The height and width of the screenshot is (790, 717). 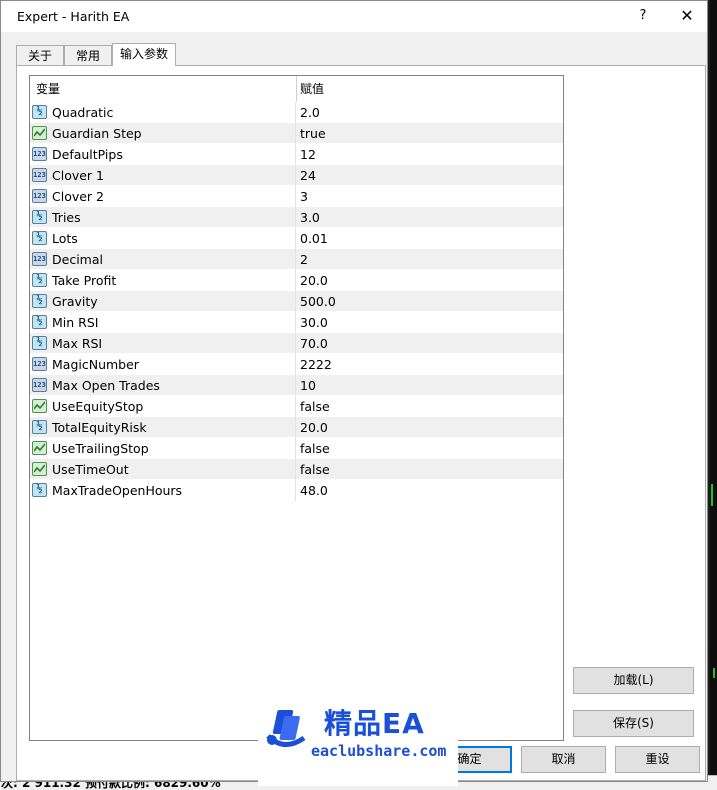 What do you see at coordinates (296, 364) in the screenshot?
I see `table-row: 123 MagicNumber 2222` at bounding box center [296, 364].